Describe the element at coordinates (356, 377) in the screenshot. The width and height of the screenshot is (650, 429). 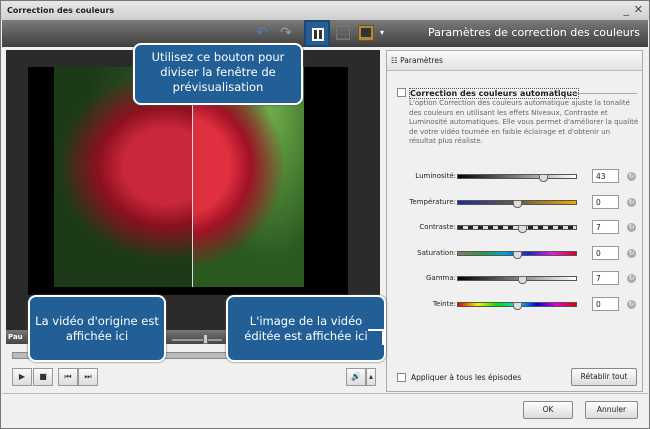
I see `volume-button: 🔊` at that location.